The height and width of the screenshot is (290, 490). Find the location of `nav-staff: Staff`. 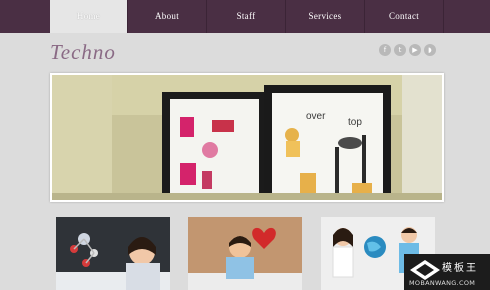

nav-staff: Staff is located at coordinates (246, 16).